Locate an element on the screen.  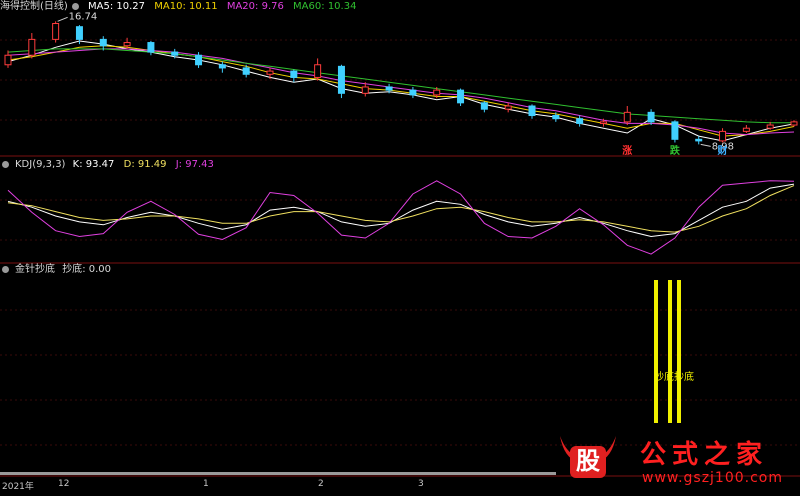
x-label-2: 2 is located at coordinates (321, 484).